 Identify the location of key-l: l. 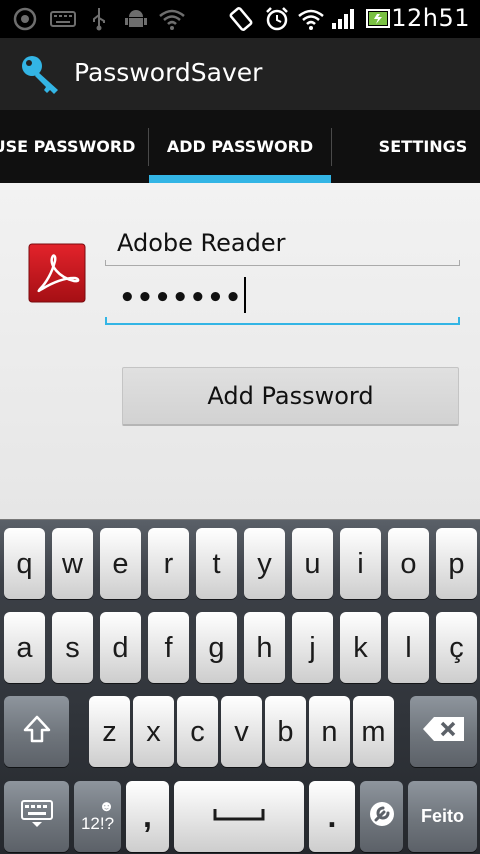
(408, 647).